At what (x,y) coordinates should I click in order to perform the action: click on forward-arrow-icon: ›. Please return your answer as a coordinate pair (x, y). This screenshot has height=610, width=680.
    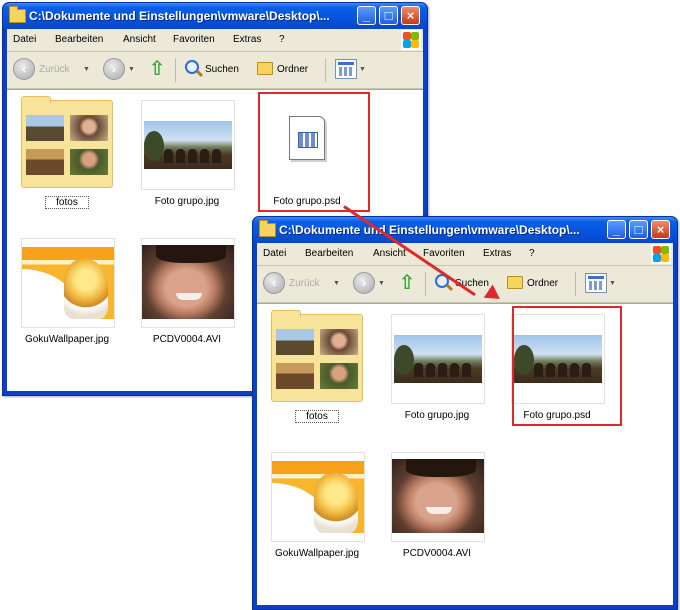
    Looking at the image, I should click on (114, 68).